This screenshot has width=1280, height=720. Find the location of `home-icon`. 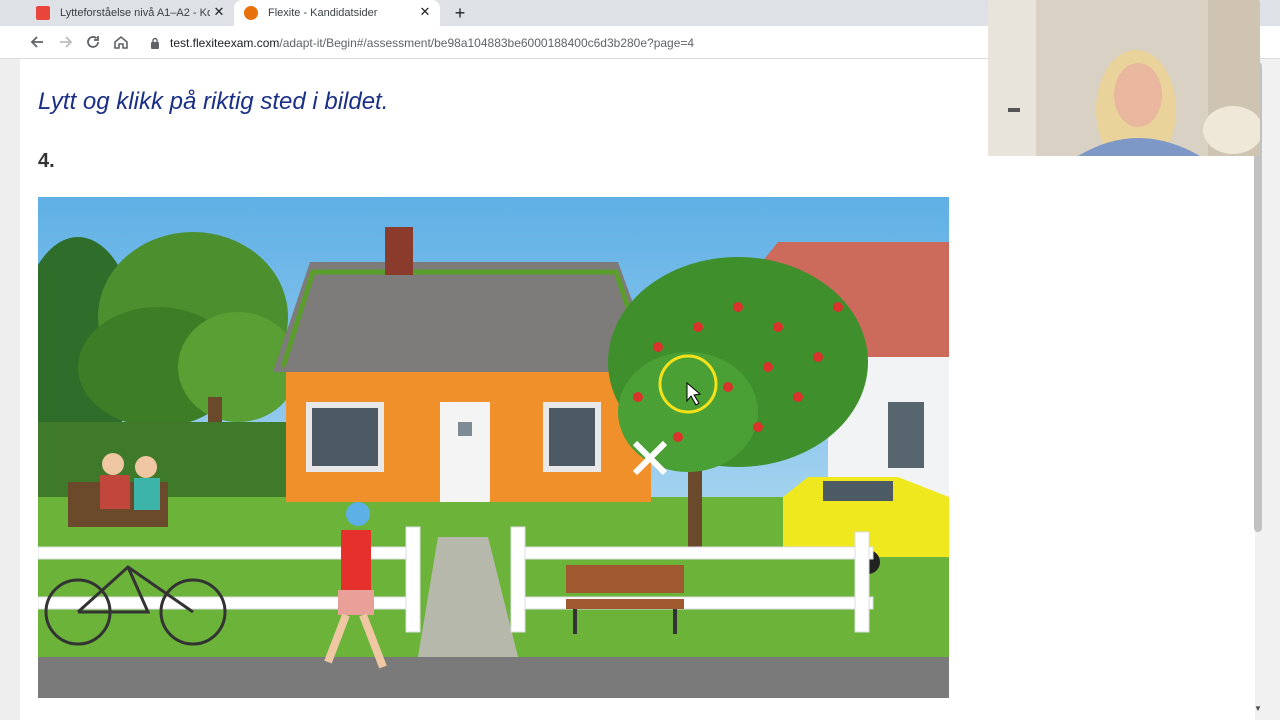

home-icon is located at coordinates (121, 42).